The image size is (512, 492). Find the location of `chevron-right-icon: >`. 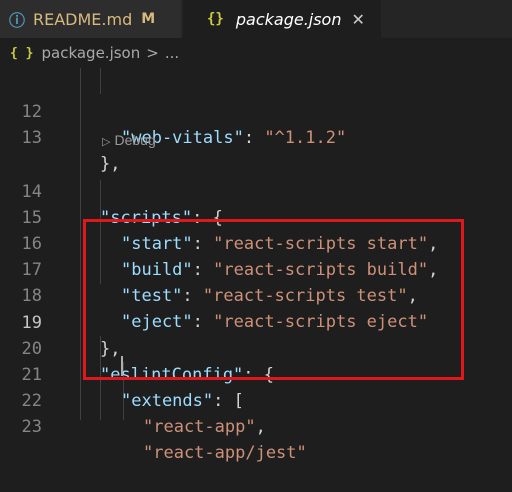

chevron-right-icon: > is located at coordinates (152, 53).